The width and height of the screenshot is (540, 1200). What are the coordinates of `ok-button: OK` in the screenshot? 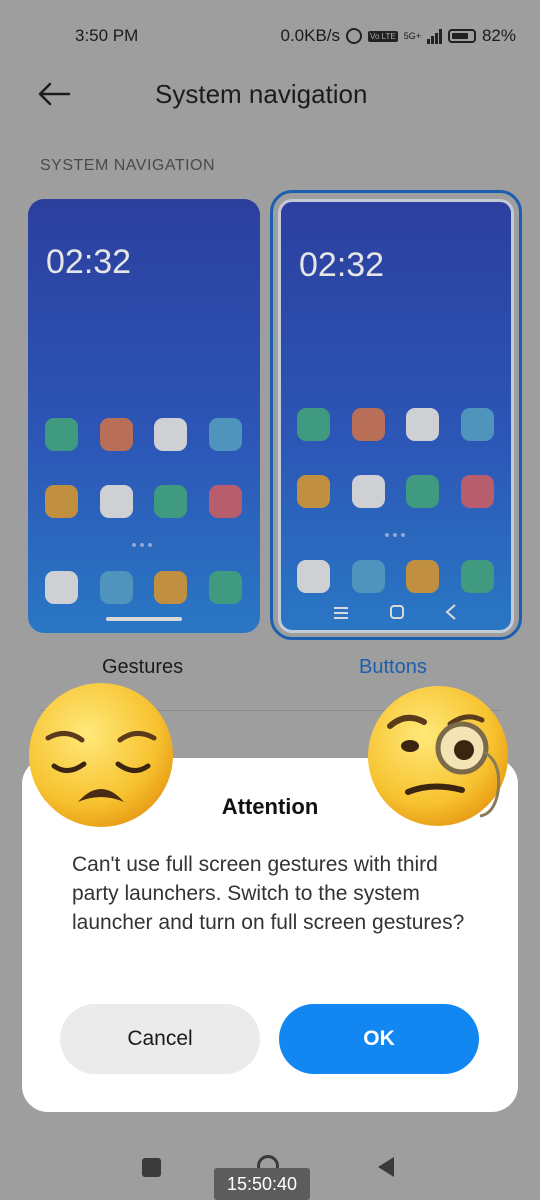 It's located at (379, 1039).